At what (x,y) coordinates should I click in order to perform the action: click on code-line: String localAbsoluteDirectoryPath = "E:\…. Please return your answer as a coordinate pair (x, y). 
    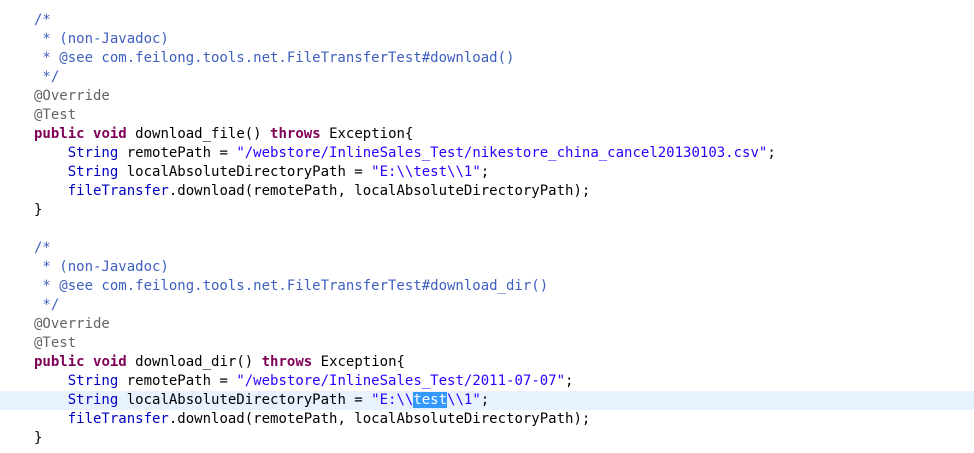
    Looking at the image, I should click on (487, 172).